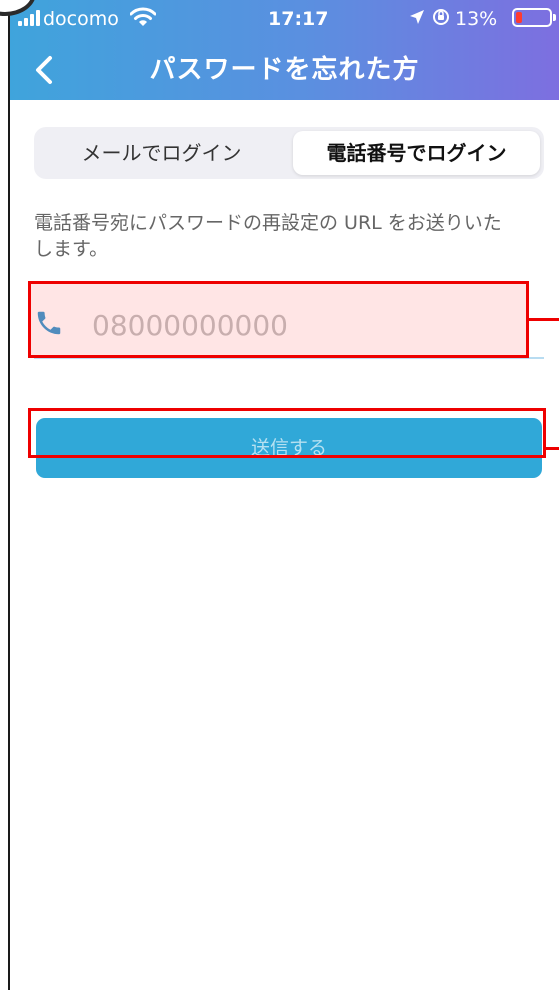 The width and height of the screenshot is (559, 990). What do you see at coordinates (284, 70) in the screenshot?
I see `page-title: パスワードを忘れた方` at bounding box center [284, 70].